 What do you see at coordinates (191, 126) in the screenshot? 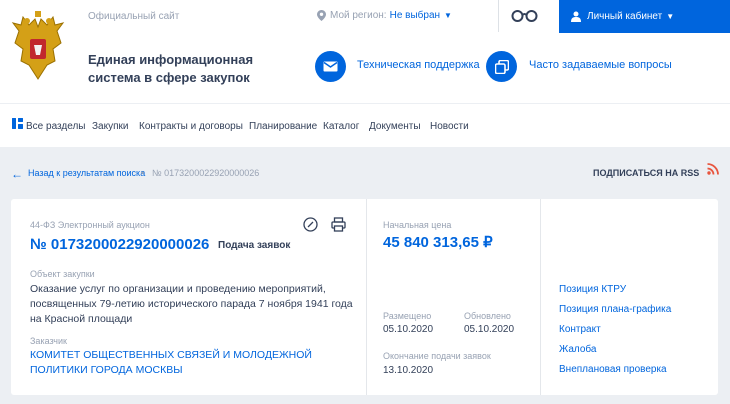
I see `nav-item-contracts: Контракты и договоры` at bounding box center [191, 126].